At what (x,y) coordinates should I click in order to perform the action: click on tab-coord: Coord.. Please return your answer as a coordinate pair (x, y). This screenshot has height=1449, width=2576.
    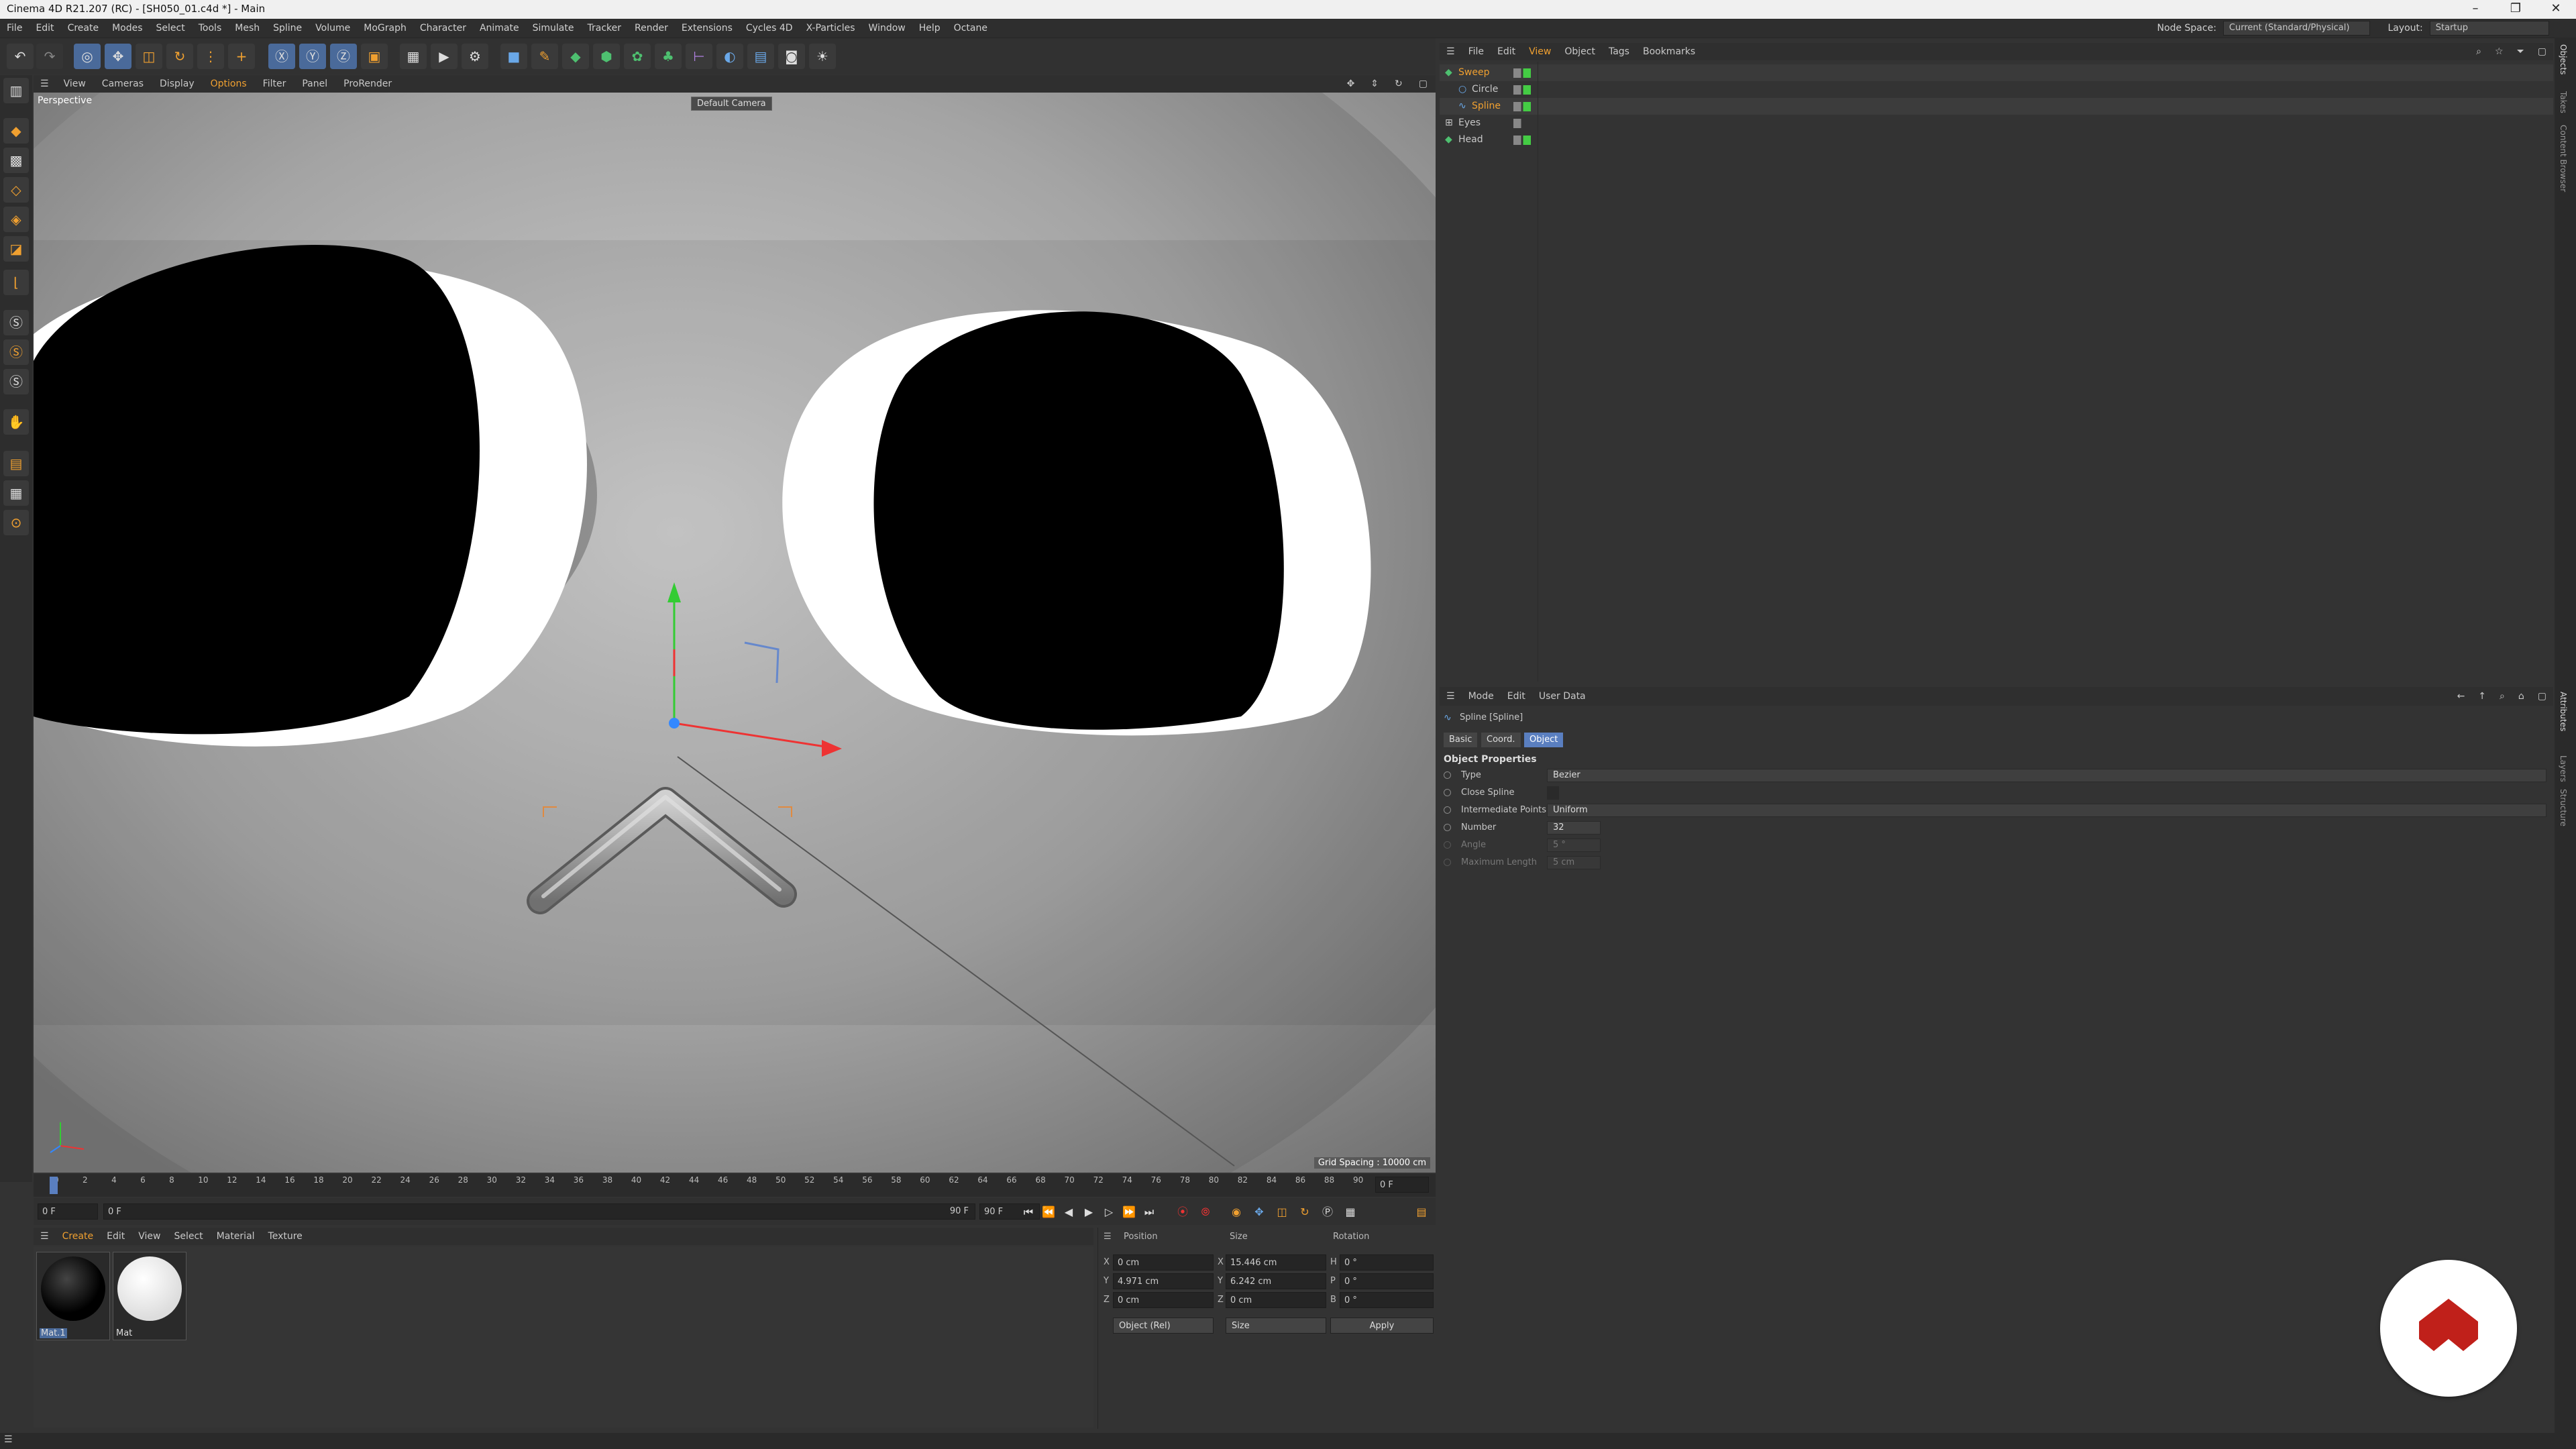
    Looking at the image, I should click on (1501, 740).